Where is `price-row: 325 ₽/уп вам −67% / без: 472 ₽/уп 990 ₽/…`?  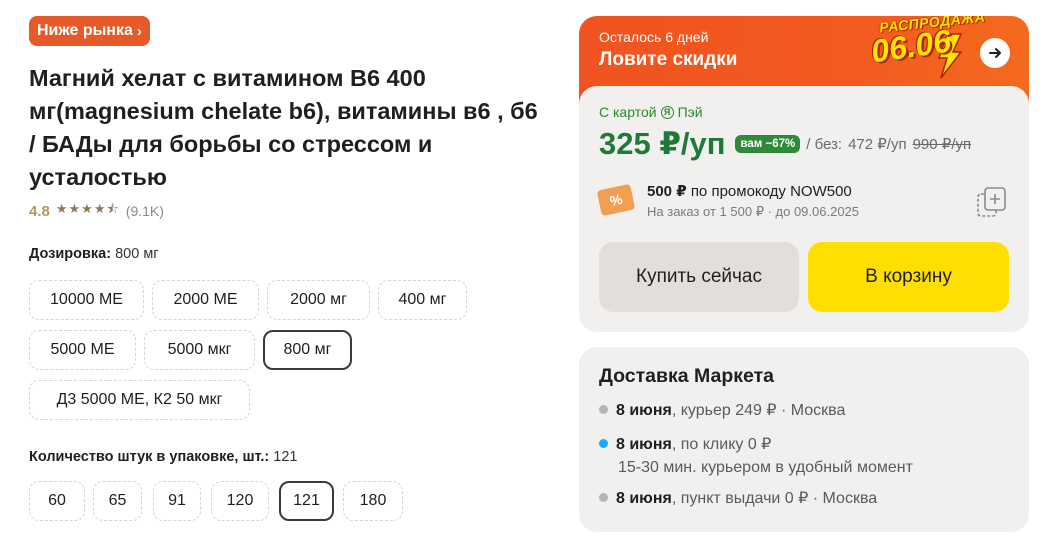
price-row: 325 ₽/уп вам −67% / без: 472 ₽/уп 990 ₽/… is located at coordinates (785, 144).